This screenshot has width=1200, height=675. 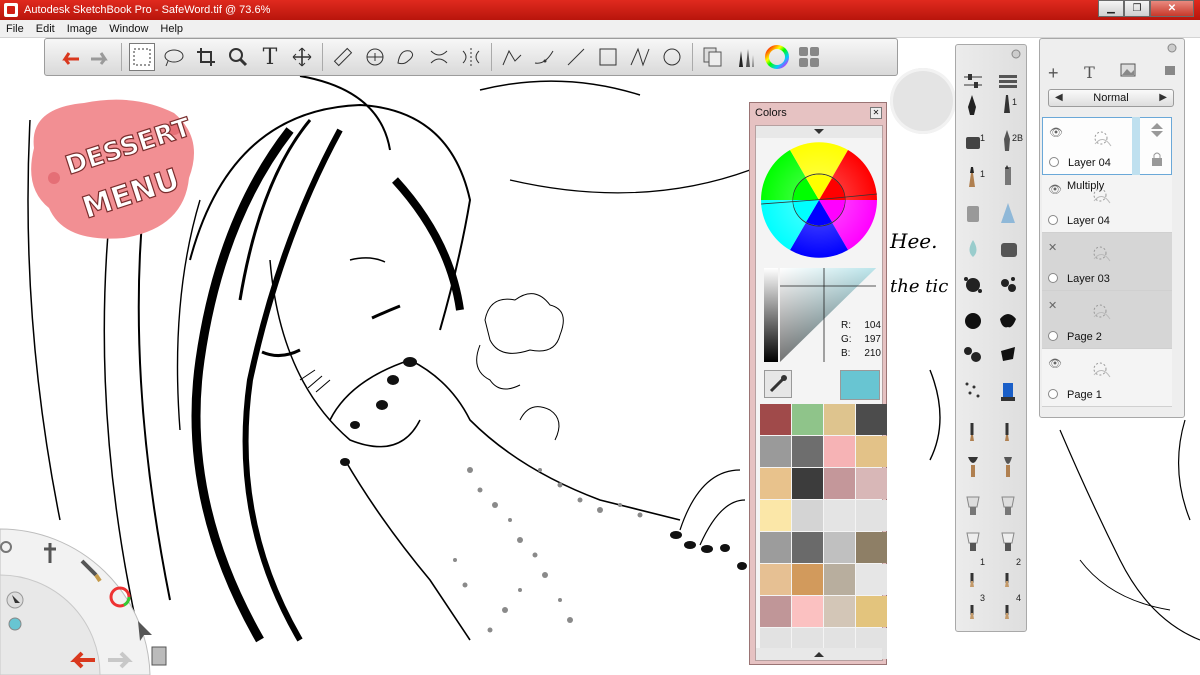 I want to click on layer-opacity-slider, so click(x=1136, y=146).